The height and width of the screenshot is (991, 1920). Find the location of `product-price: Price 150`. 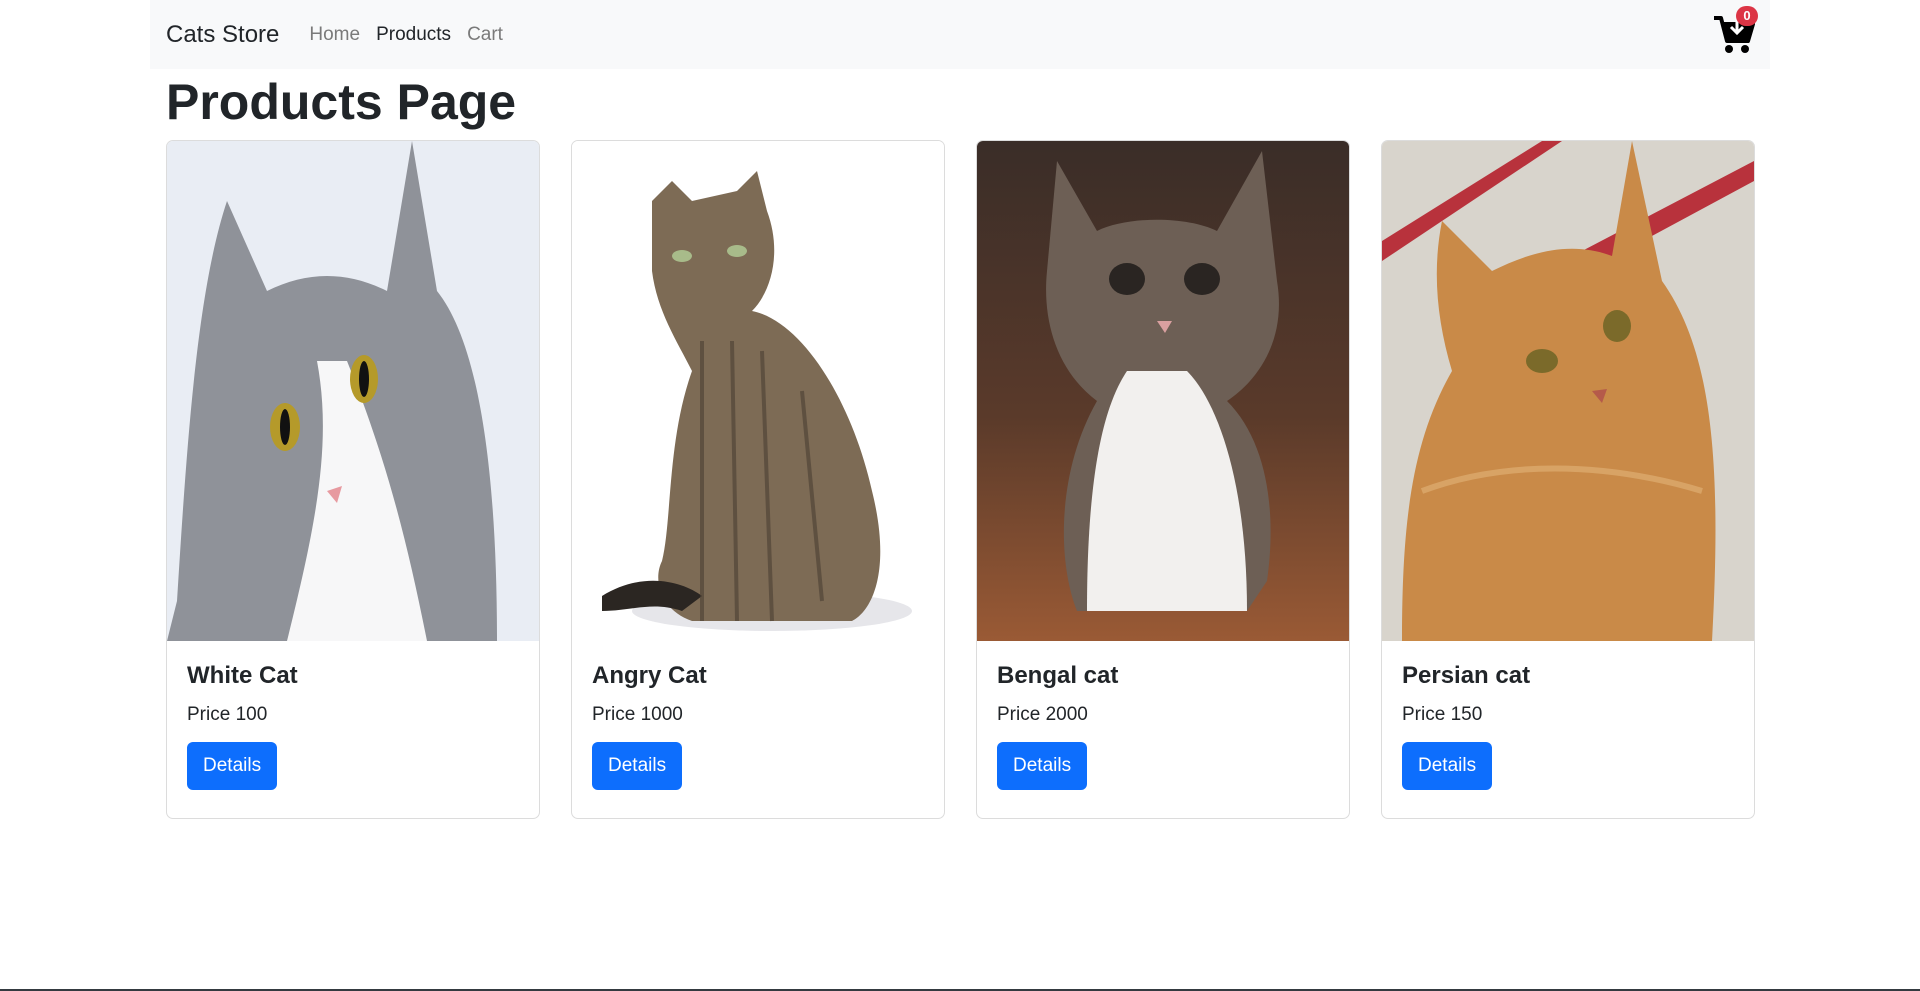

product-price: Price 150 is located at coordinates (1442, 714).